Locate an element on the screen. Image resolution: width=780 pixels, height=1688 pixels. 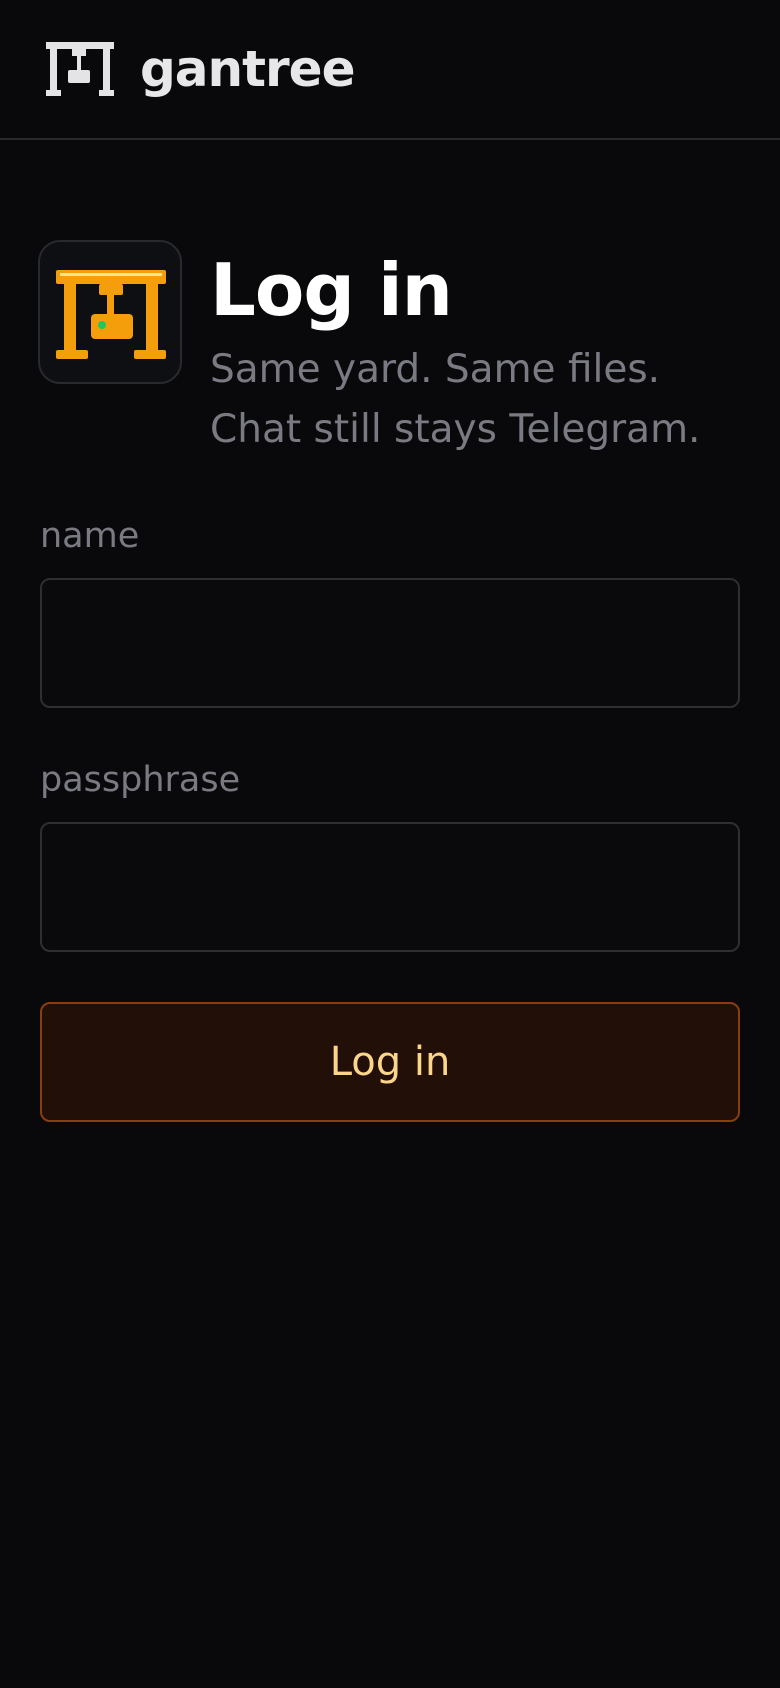
brand-name: gantree is located at coordinates (248, 69).